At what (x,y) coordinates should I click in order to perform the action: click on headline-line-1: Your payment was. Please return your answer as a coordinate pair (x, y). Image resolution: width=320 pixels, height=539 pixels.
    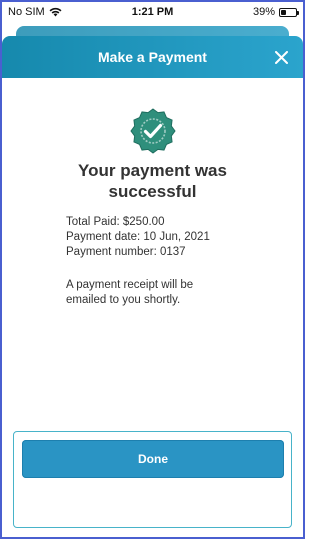
    Looking at the image, I should click on (152, 170).